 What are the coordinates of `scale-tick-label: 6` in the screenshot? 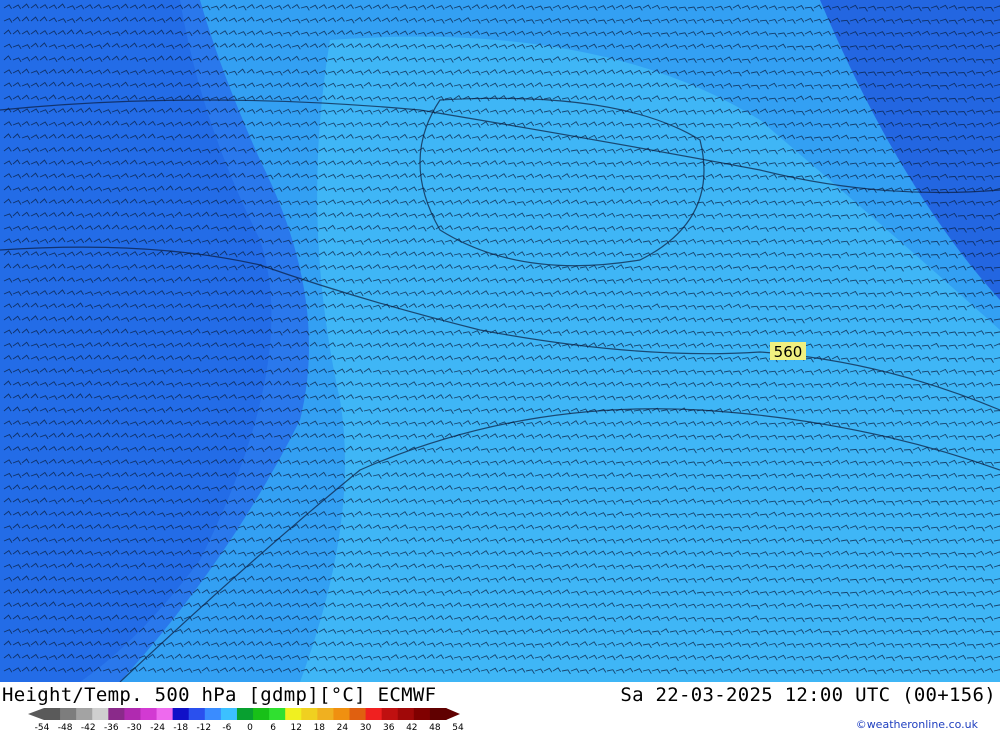 It's located at (273, 727).